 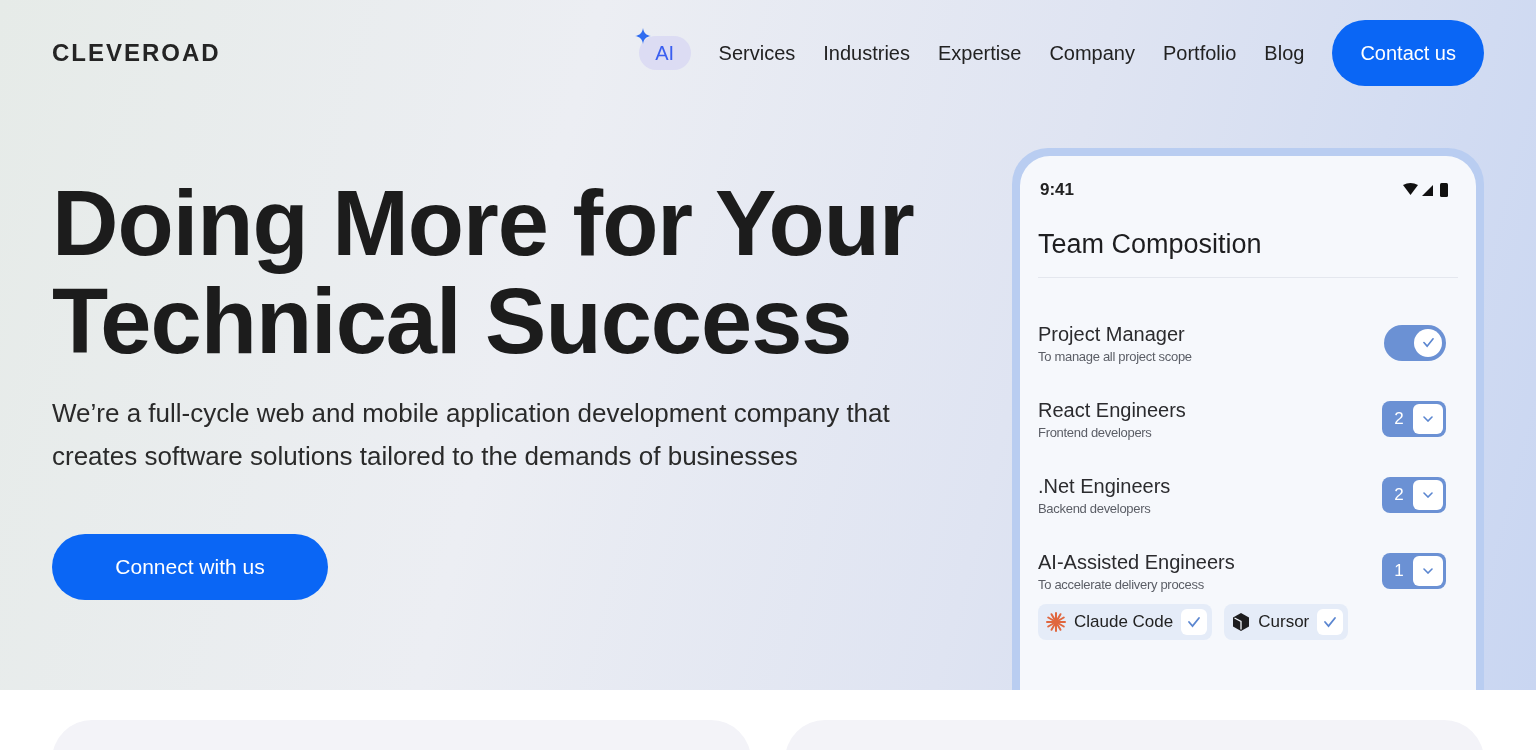 What do you see at coordinates (471, 435) in the screenshot?
I see `hero-subtitle: We’re a full-cycle web and mobile application development company that creates software solutions tailored to the demands of businesses` at bounding box center [471, 435].